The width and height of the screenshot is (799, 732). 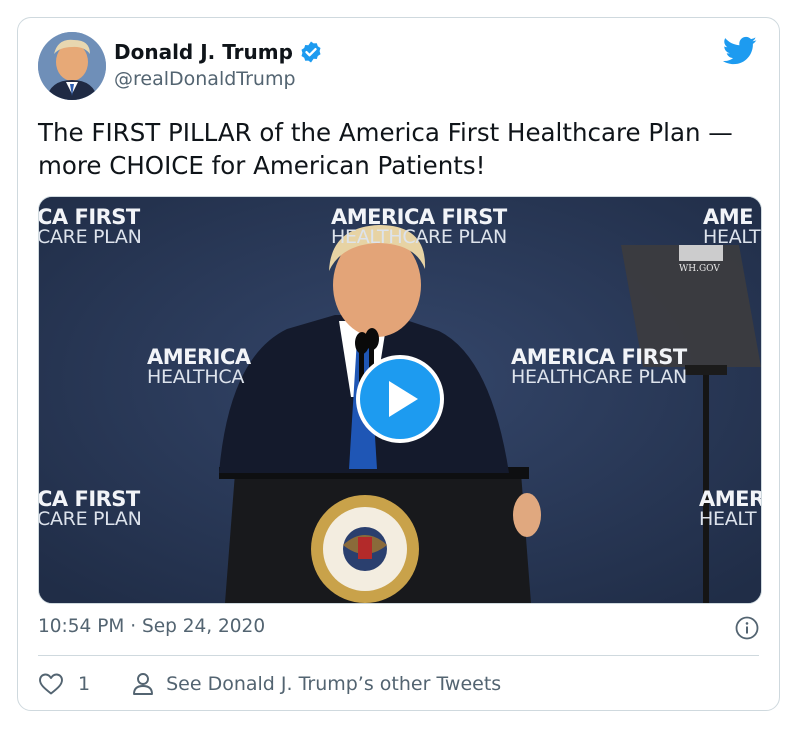 I want to click on heart-icon, so click(x=51, y=684).